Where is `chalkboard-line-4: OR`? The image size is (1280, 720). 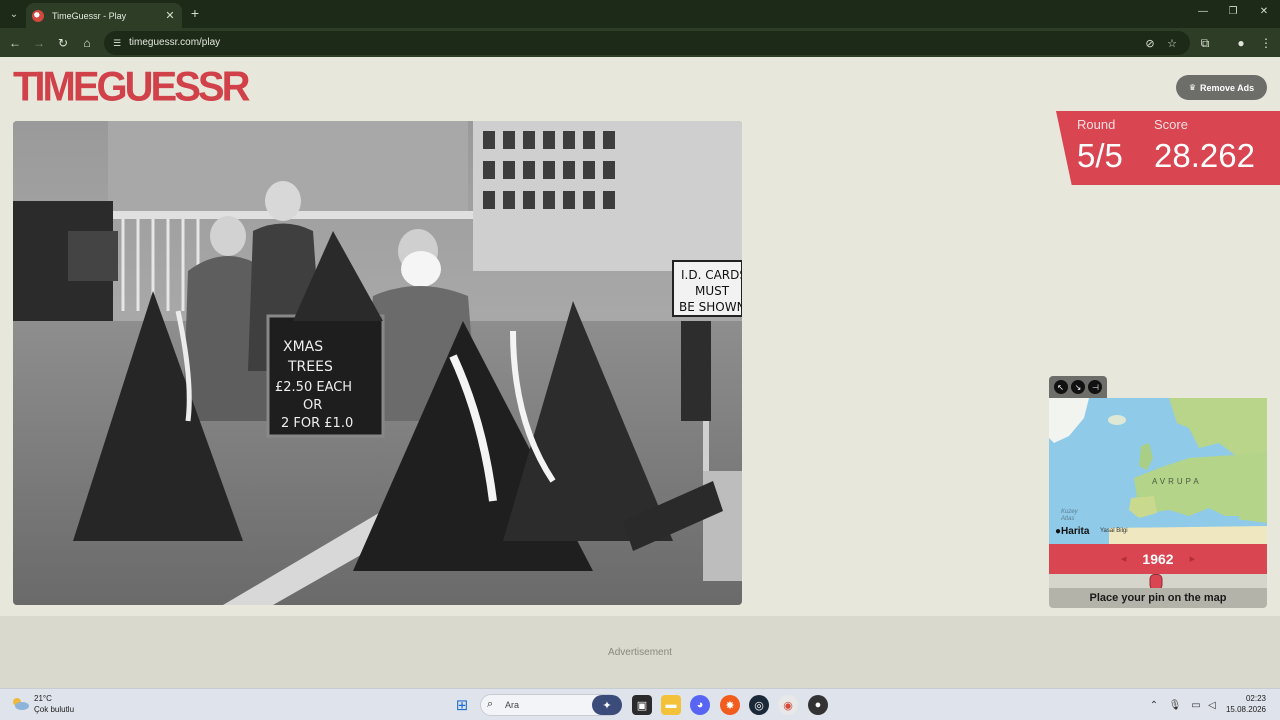
chalkboard-line-4: OR is located at coordinates (312, 405).